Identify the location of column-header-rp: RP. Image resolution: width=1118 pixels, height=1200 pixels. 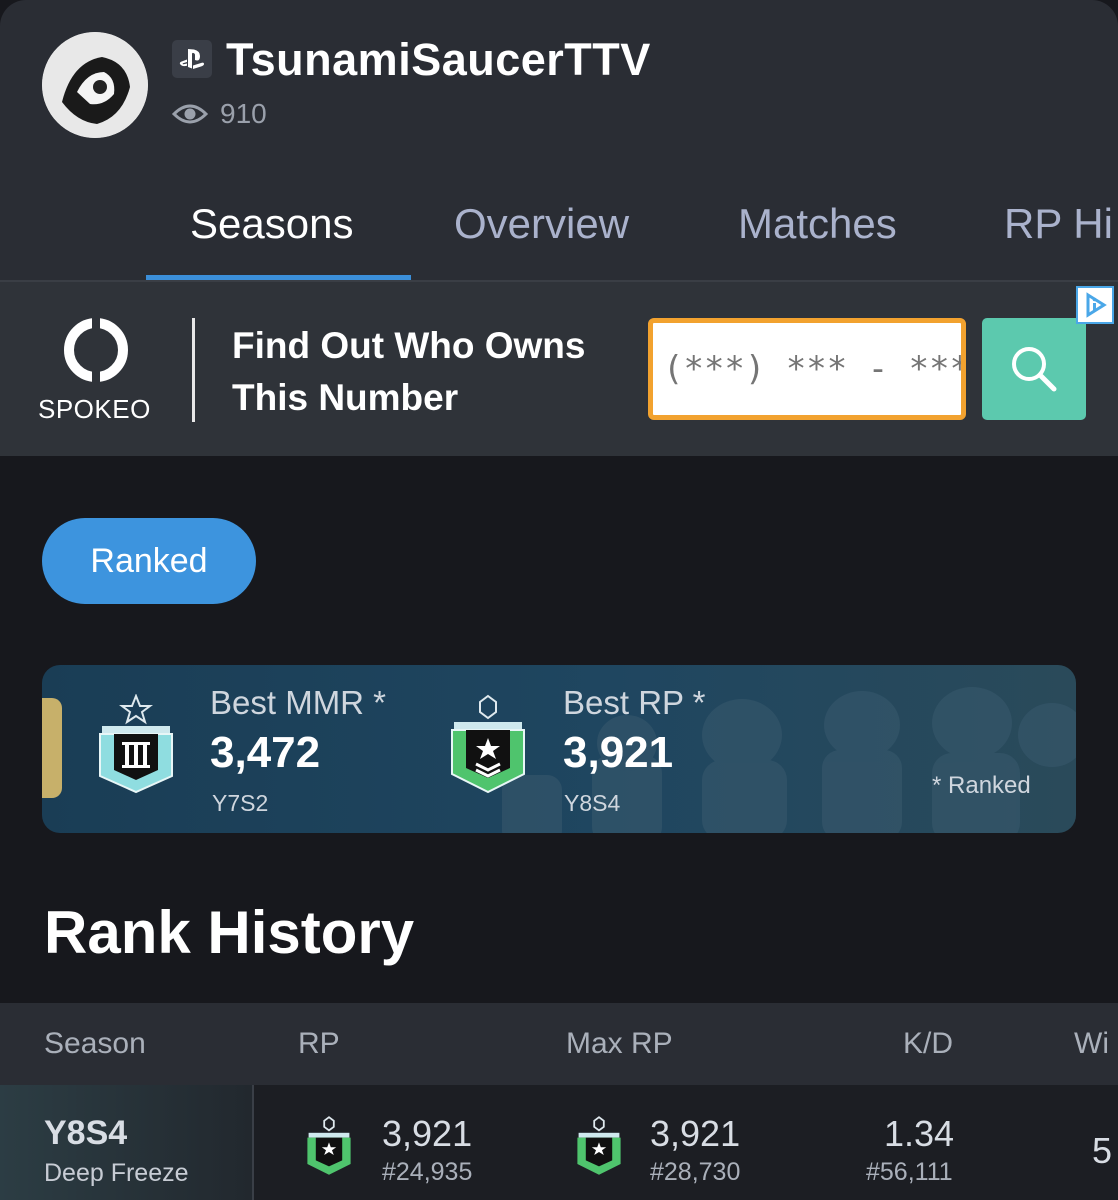
(319, 1044).